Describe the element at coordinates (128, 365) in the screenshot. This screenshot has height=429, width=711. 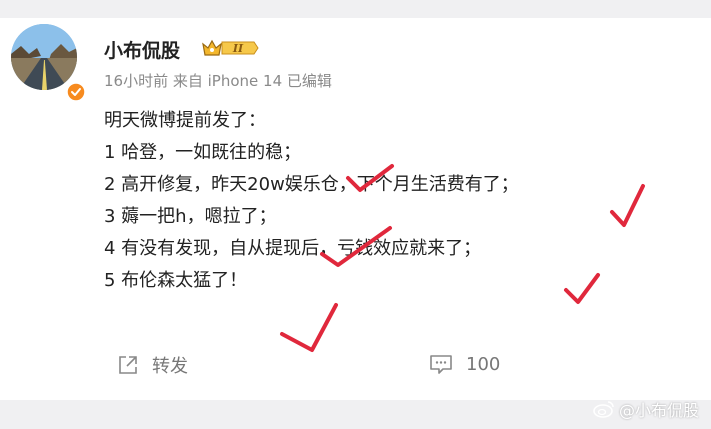
I see `share-icon` at that location.